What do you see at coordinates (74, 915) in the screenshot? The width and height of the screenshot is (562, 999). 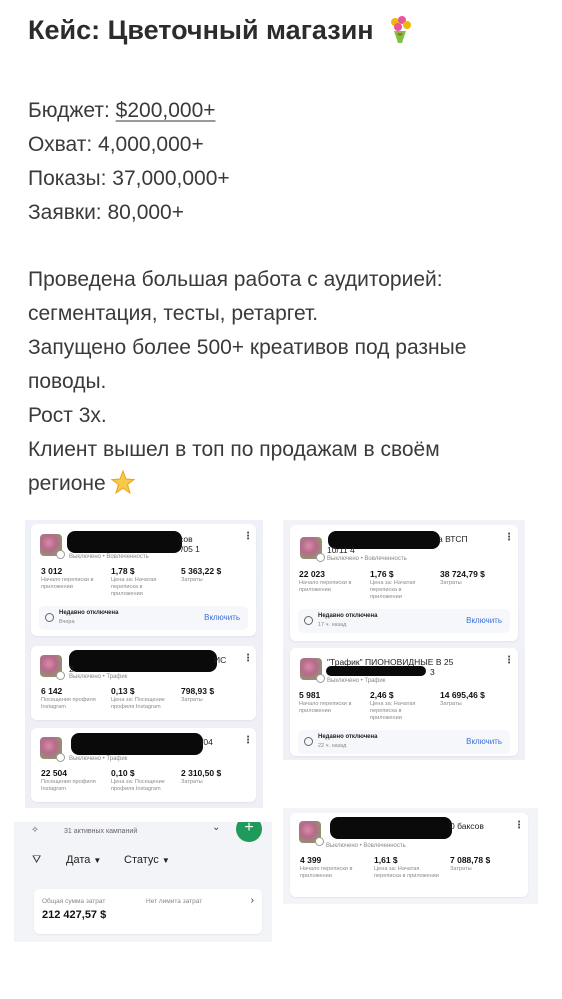 I see `total-value: 212 427,57 $` at bounding box center [74, 915].